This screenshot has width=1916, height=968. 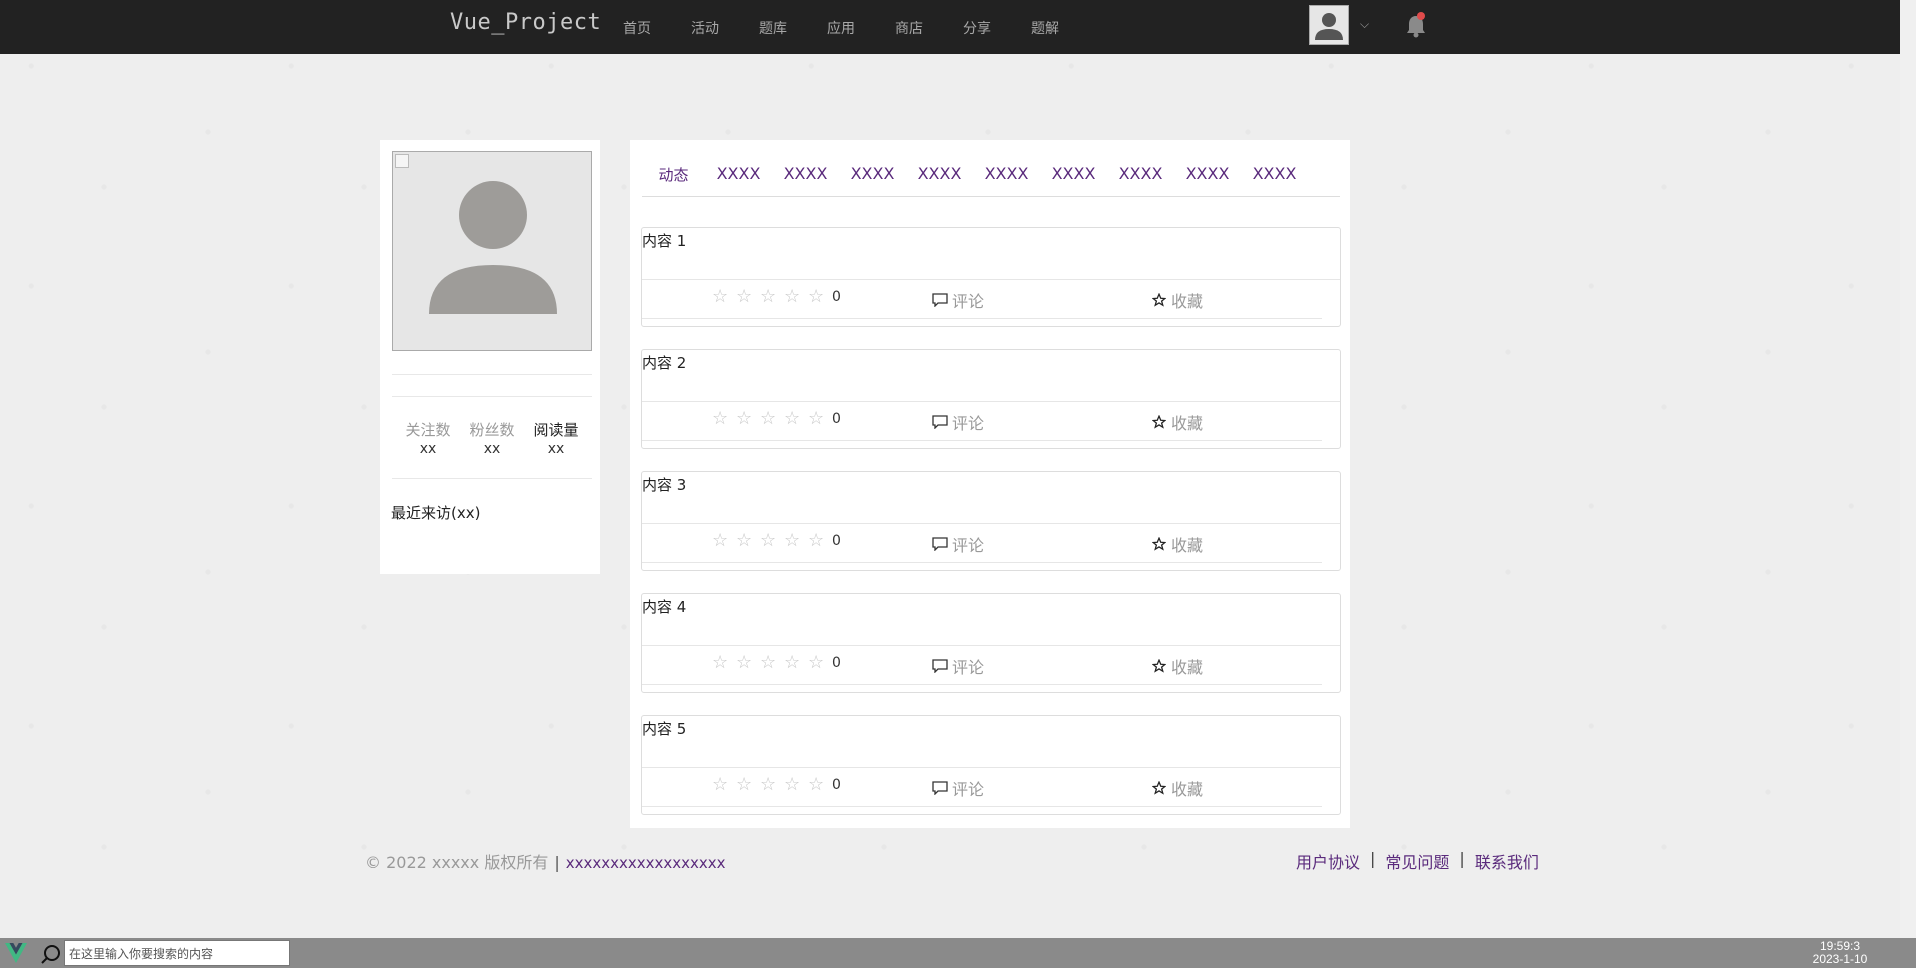 I want to click on top-navbar: Vue_Project 首页 活动 题库 应用 商店 分享 题解 ⌵, so click(x=950, y=27).